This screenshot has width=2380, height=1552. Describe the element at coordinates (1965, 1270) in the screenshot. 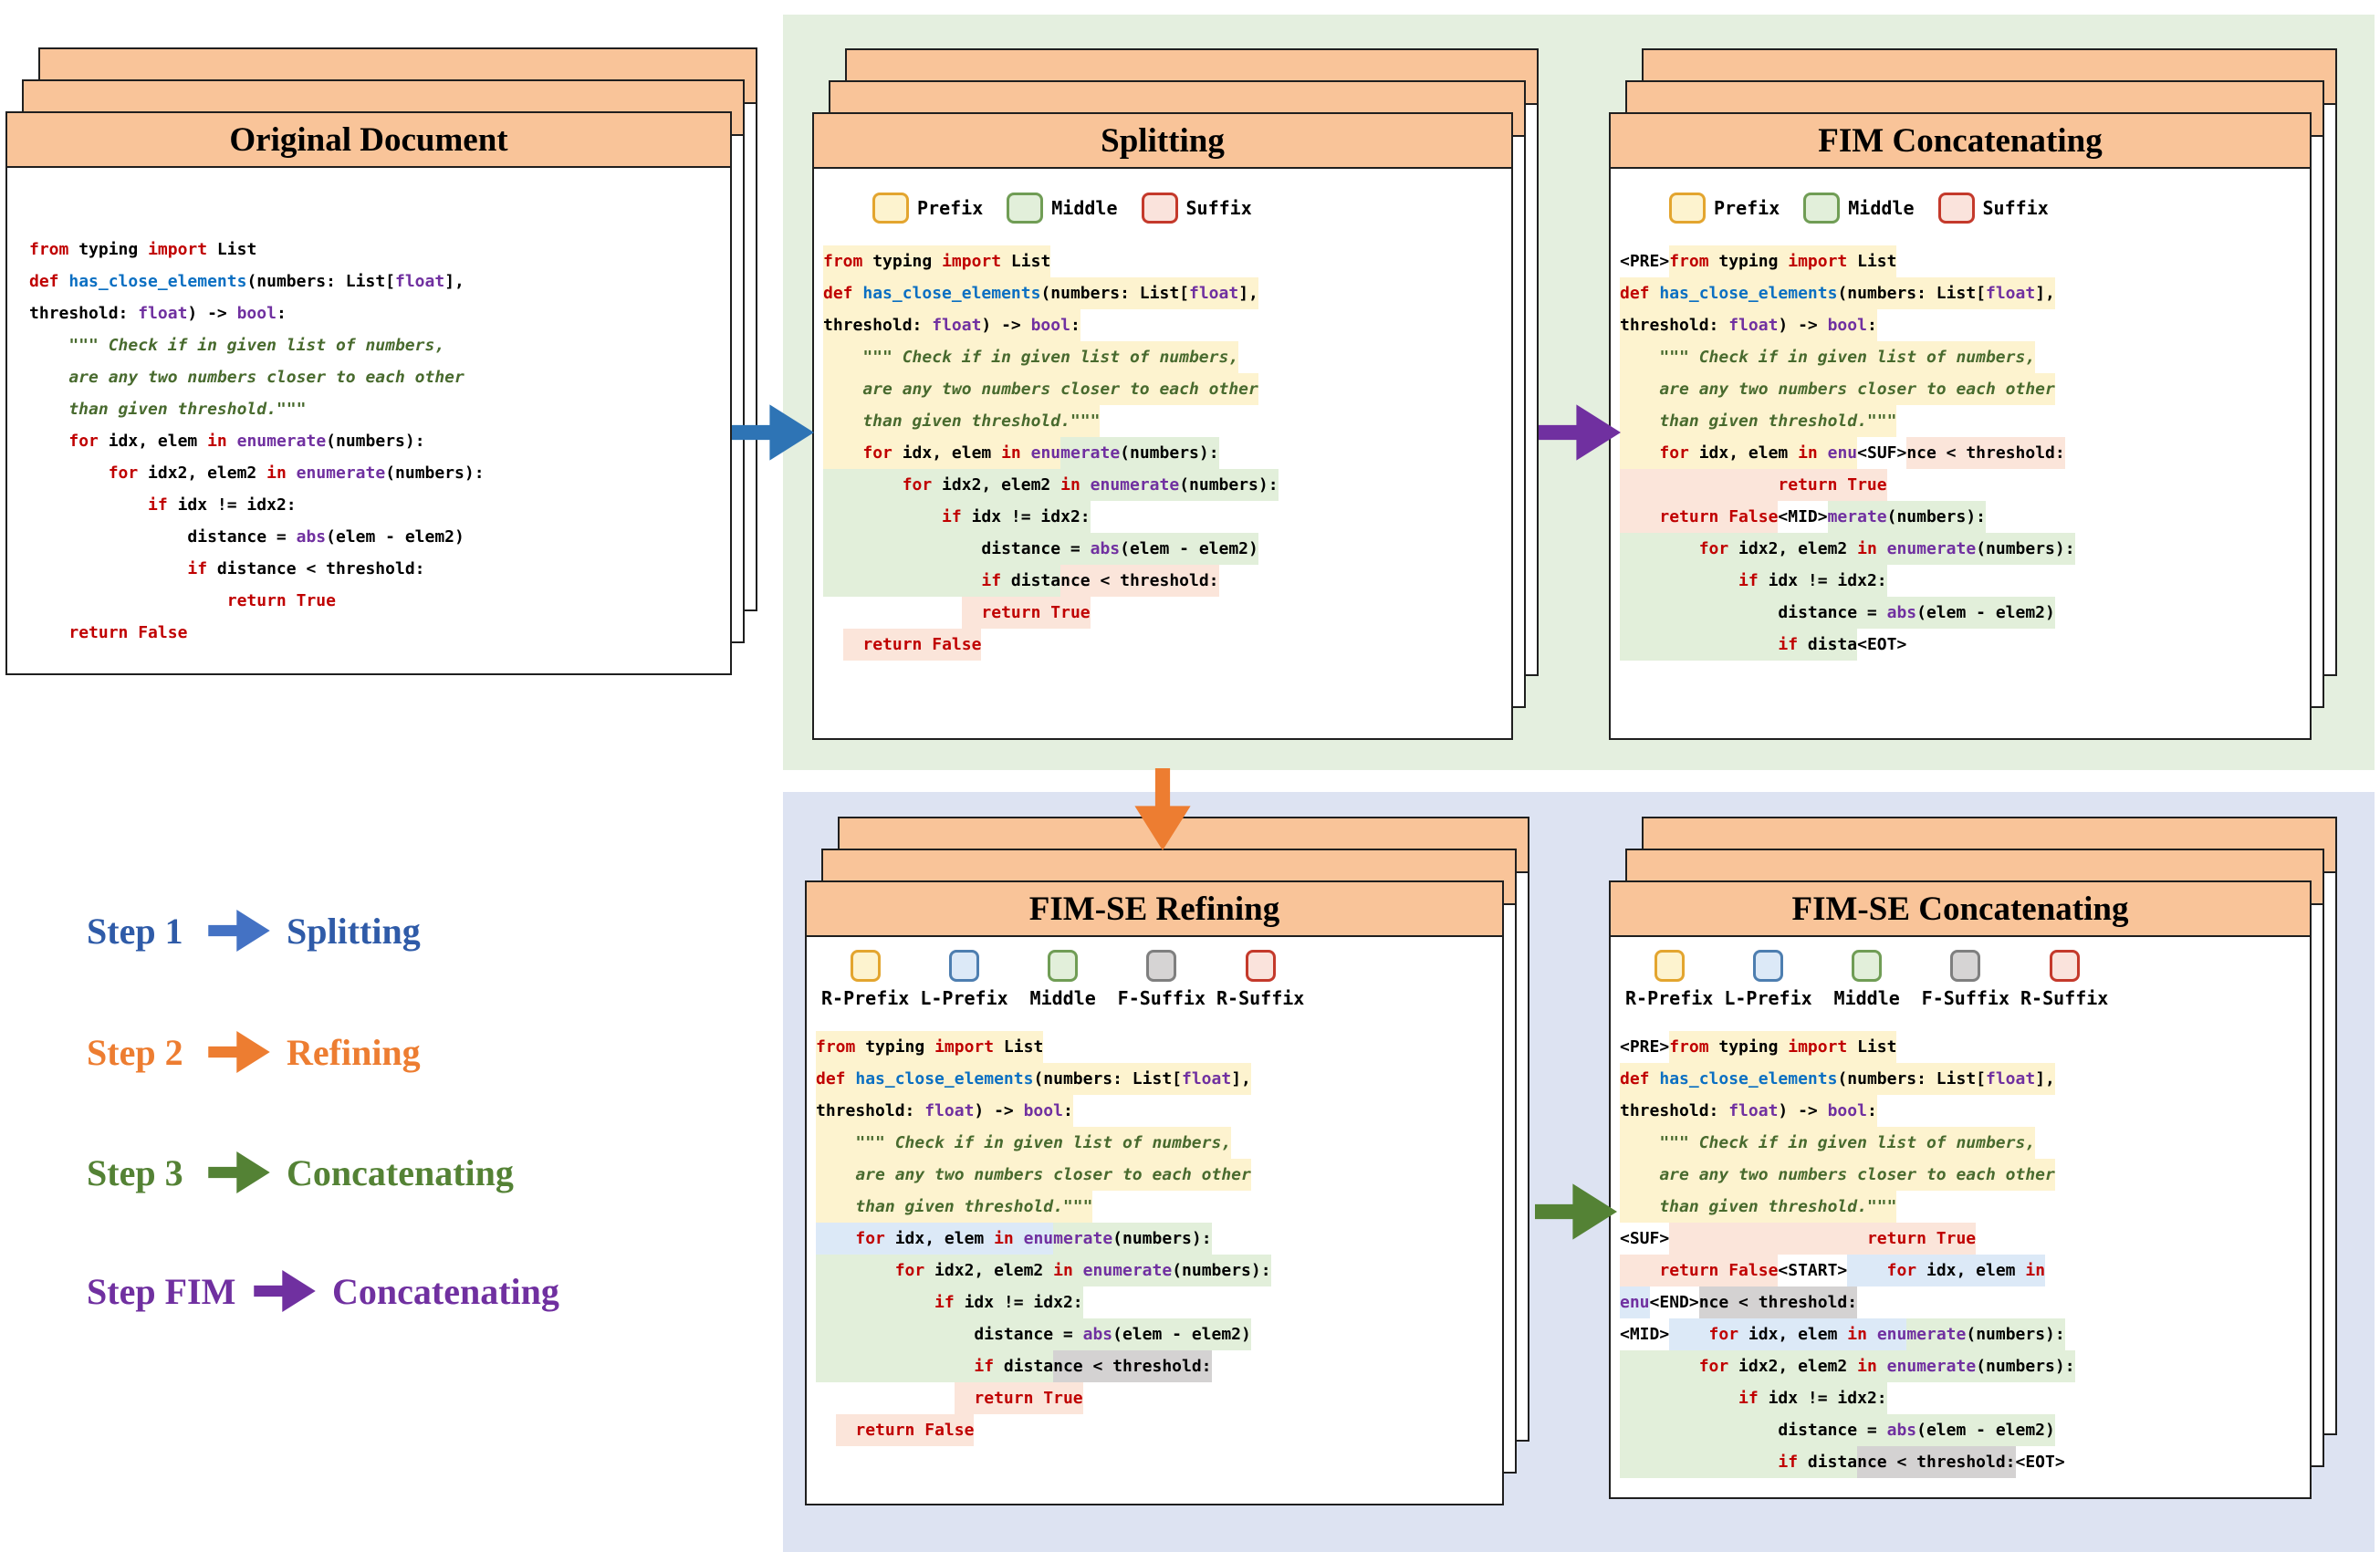

I see `code-line: return False<START> for idx, elem in` at that location.